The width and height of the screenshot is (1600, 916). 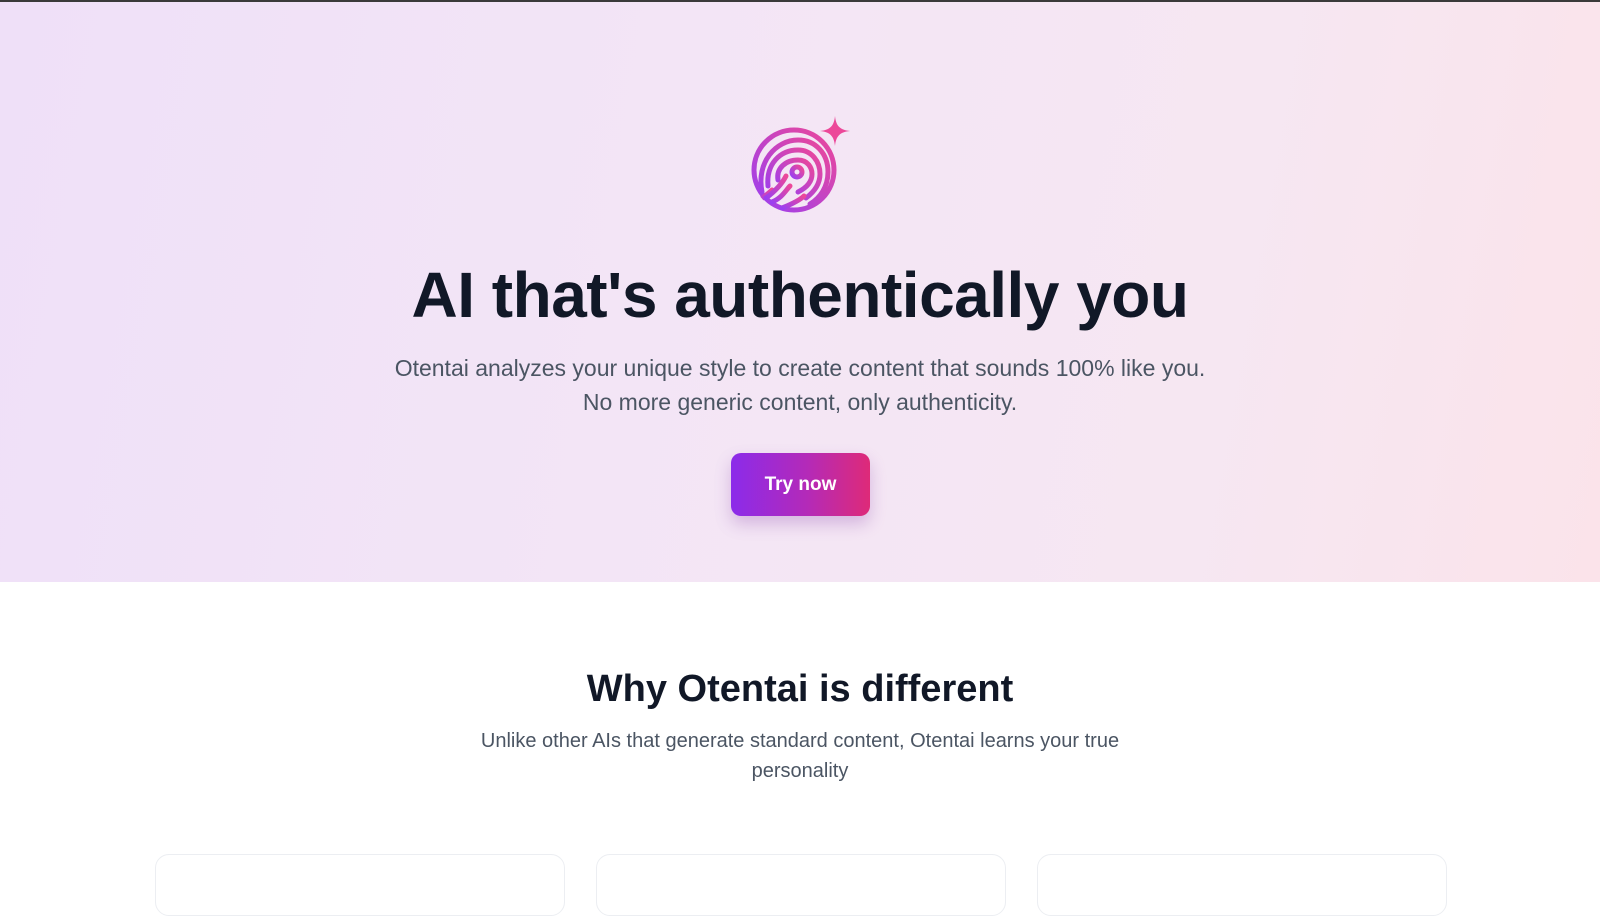 What do you see at coordinates (800, 689) in the screenshot?
I see `features-title: Why Otentai is different` at bounding box center [800, 689].